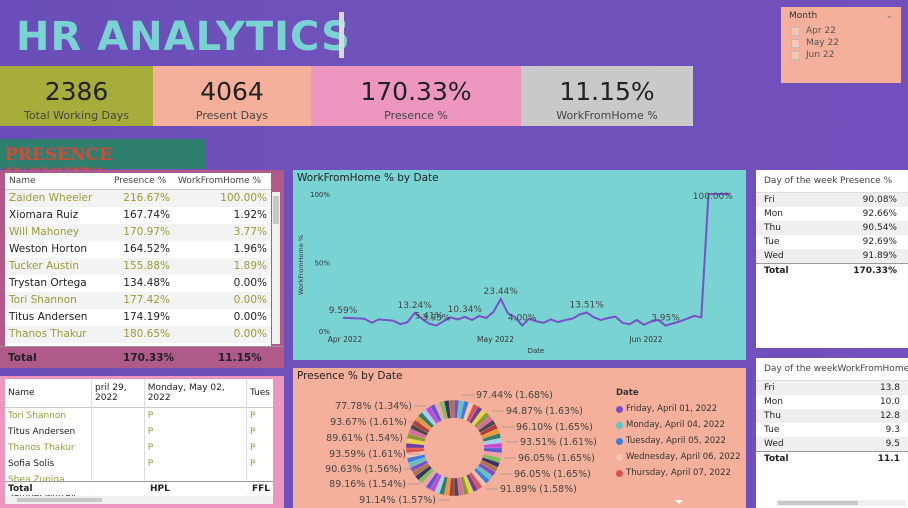 The image size is (908, 508). What do you see at coordinates (713, 197) in the screenshot?
I see `data-label: 100.00%` at bounding box center [713, 197].